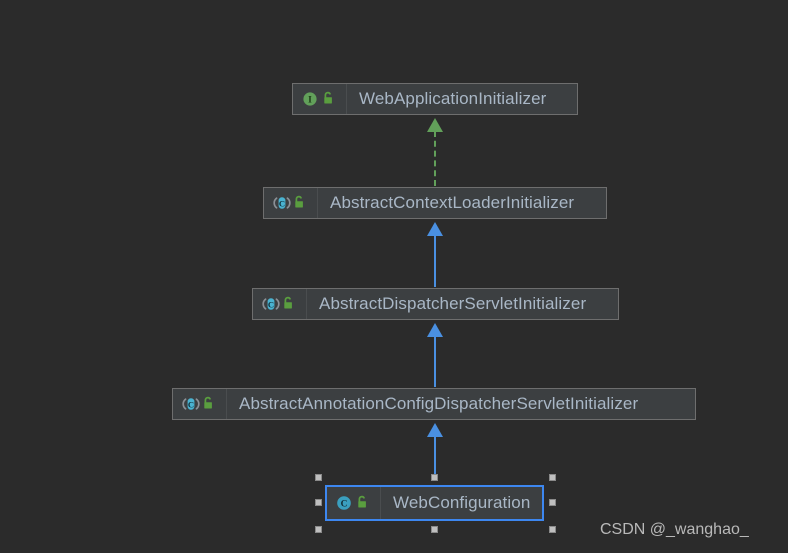 The height and width of the screenshot is (553, 788). I want to click on arrowhead-implements, so click(435, 125).